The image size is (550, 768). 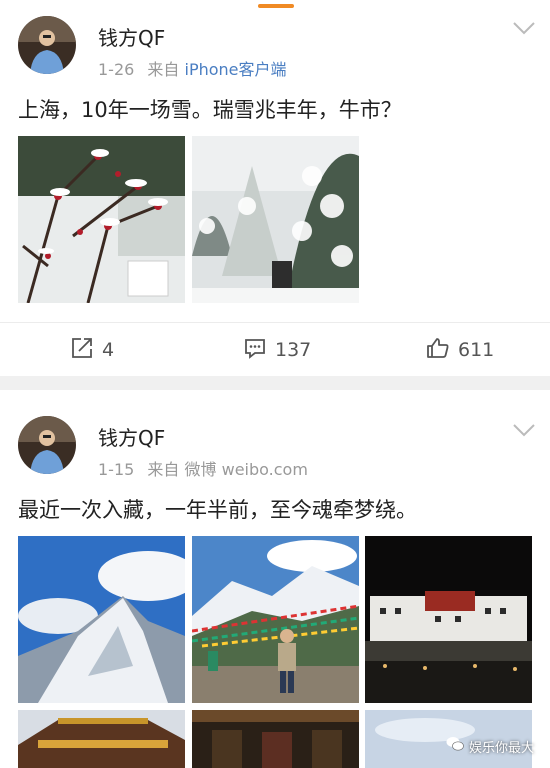 What do you see at coordinates (275, 219) in the screenshot?
I see `snowy-garden-photo` at bounding box center [275, 219].